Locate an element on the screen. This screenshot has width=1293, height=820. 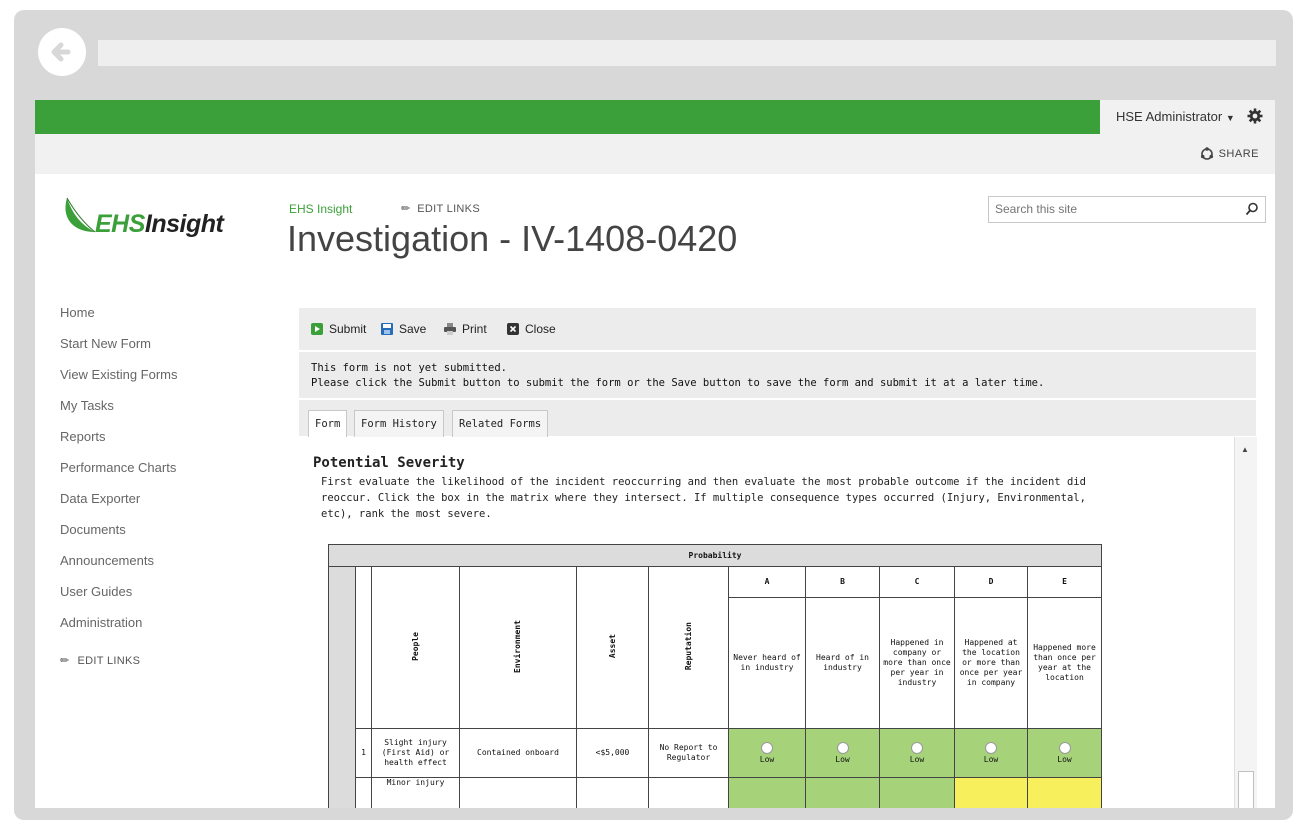
submit-icon is located at coordinates (317, 329).